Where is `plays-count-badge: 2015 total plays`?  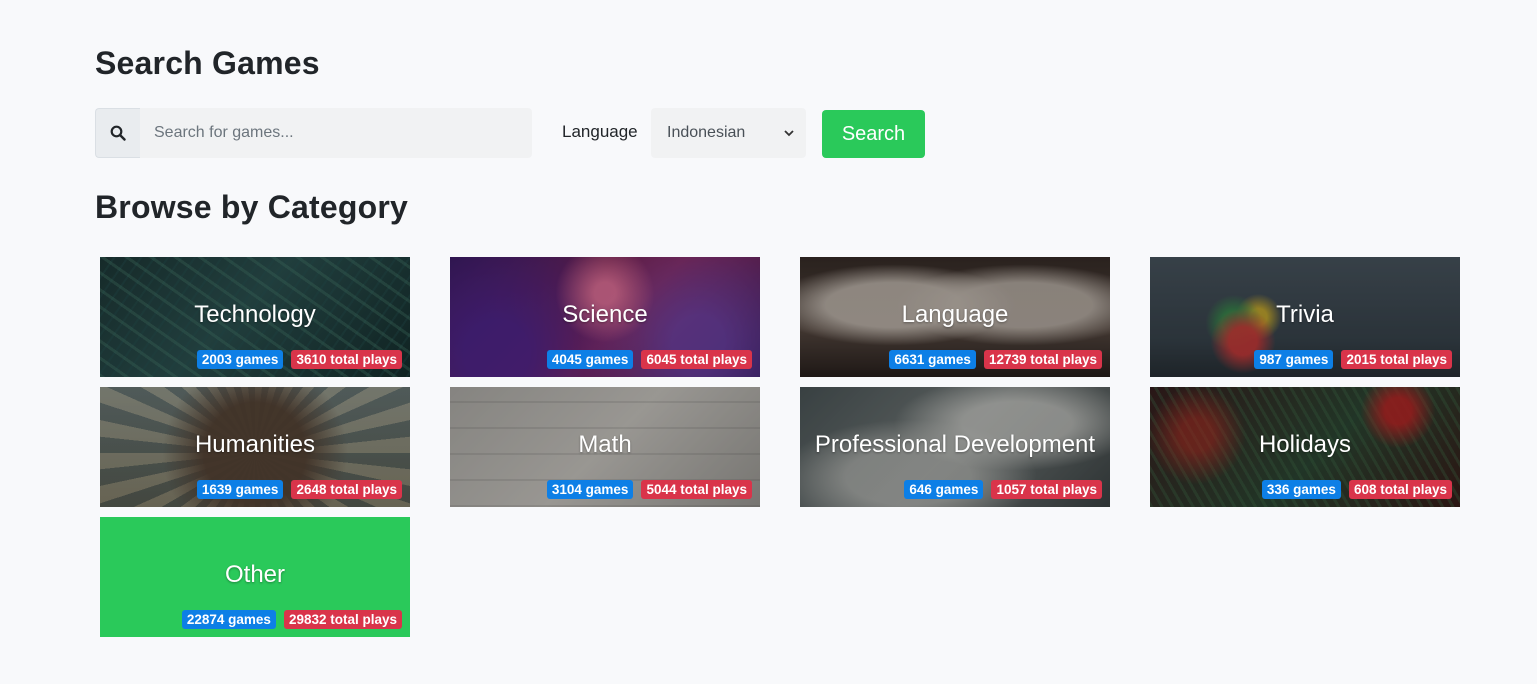
plays-count-badge: 2015 total plays is located at coordinates (1396, 359).